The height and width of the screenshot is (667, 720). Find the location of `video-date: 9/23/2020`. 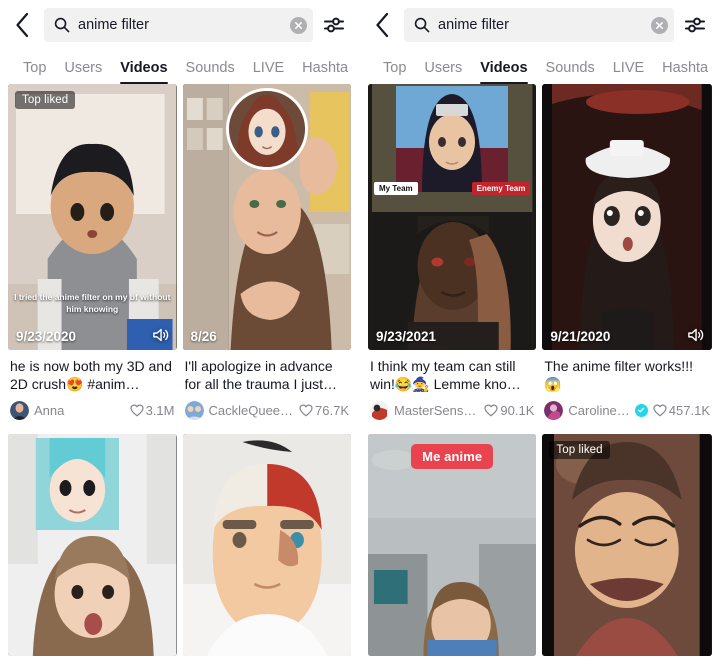

video-date: 9/23/2020 is located at coordinates (46, 336).